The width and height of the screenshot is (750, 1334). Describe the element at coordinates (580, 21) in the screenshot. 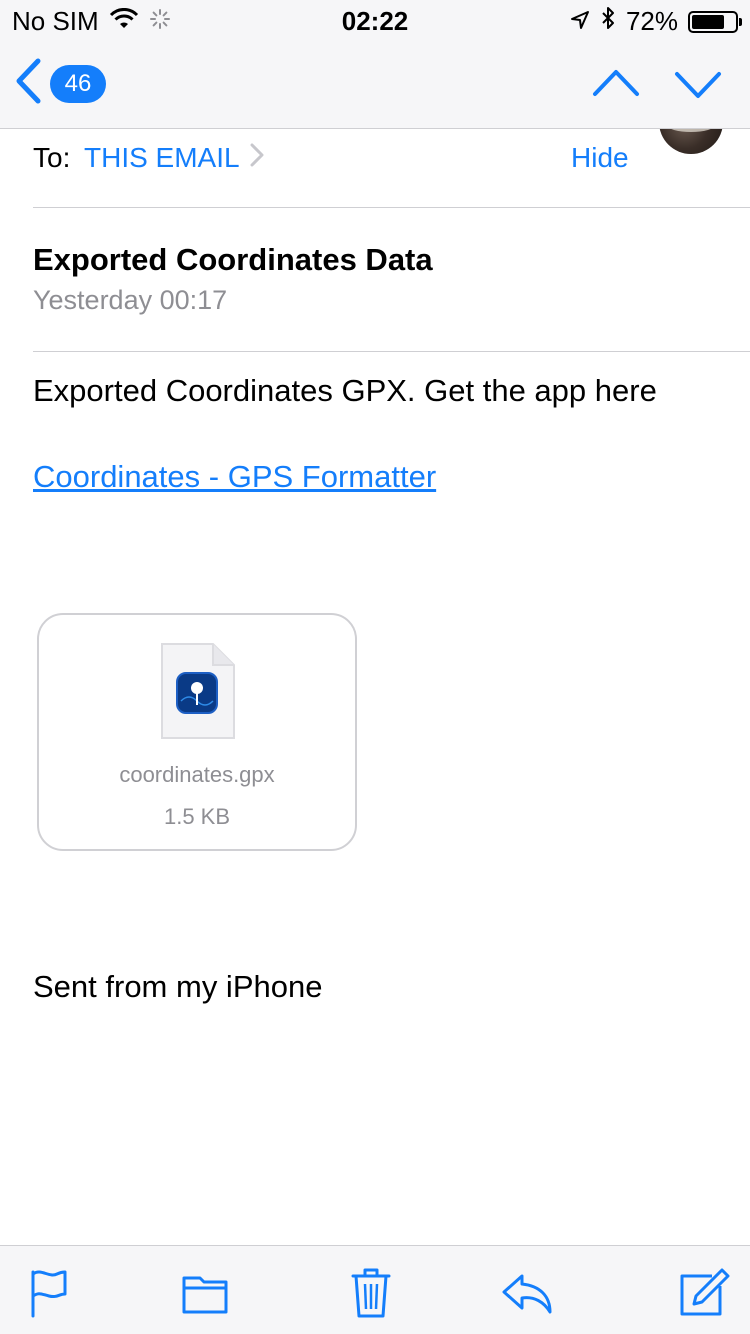

I see `location-arrow-icon` at that location.